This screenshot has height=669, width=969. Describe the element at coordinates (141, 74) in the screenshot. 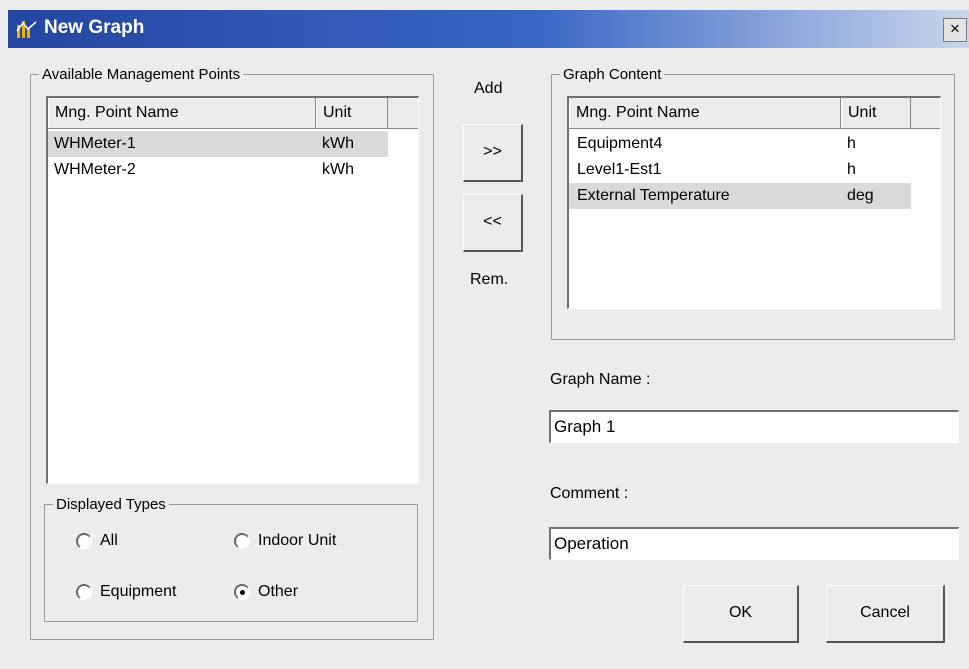

I see `available-points-legend: Available Management Points` at that location.